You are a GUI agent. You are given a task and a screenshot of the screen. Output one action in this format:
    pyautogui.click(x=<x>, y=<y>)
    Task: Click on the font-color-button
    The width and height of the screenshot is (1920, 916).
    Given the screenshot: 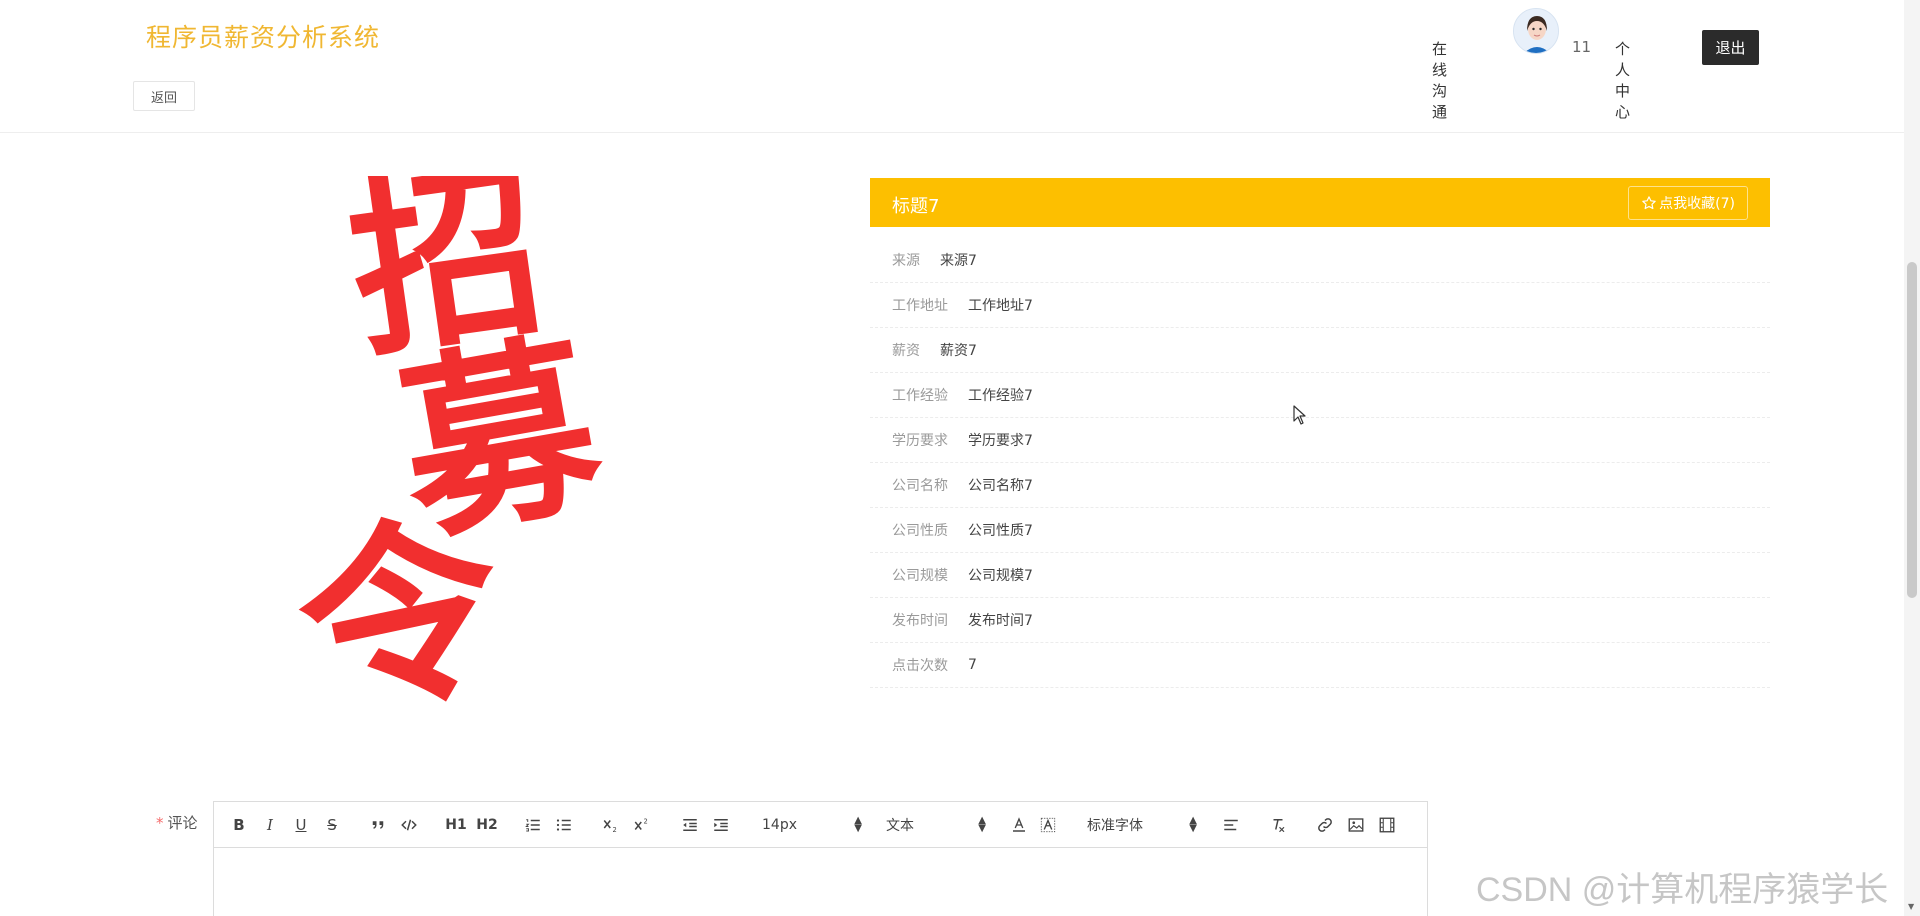 What is the action you would take?
    pyautogui.click(x=1019, y=825)
    